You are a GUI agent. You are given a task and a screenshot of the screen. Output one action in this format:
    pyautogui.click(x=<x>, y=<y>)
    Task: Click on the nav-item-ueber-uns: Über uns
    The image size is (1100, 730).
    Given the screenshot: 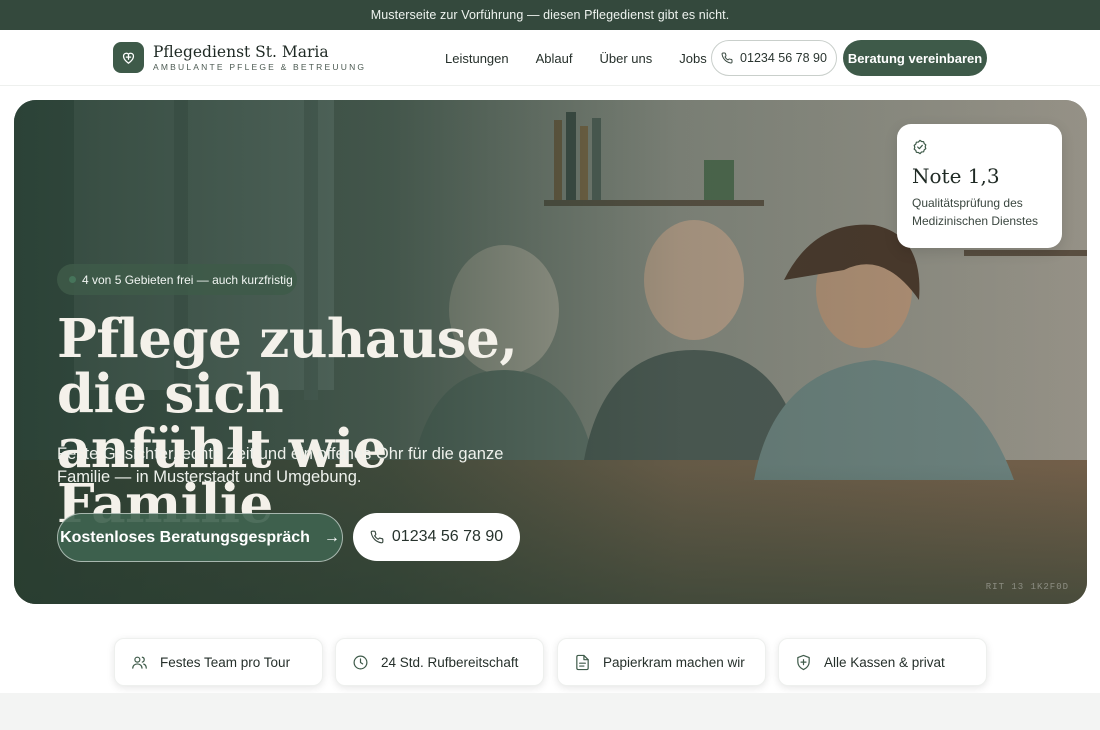 What is the action you would take?
    pyautogui.click(x=626, y=58)
    